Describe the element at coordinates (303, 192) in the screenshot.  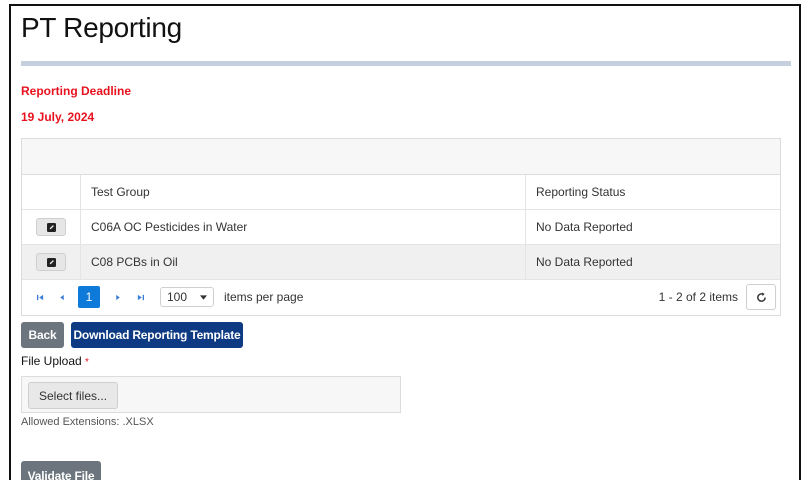
I see `column-header-test-group: Test Group` at that location.